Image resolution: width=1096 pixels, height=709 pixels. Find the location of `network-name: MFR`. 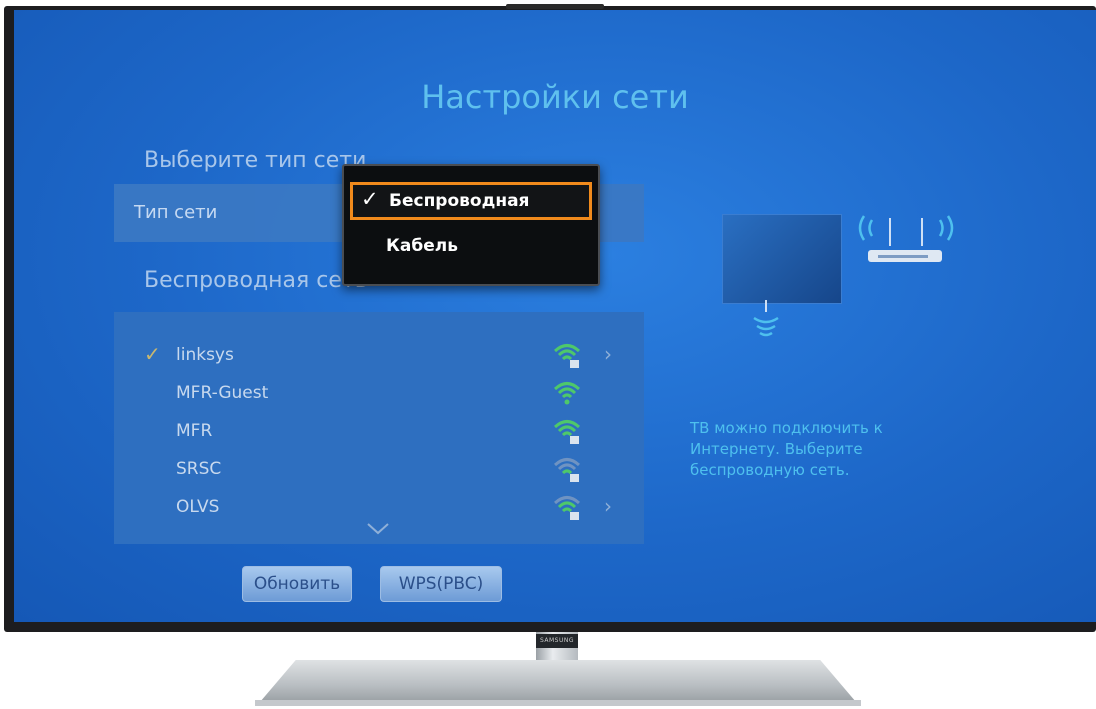

network-name: MFR is located at coordinates (194, 431).